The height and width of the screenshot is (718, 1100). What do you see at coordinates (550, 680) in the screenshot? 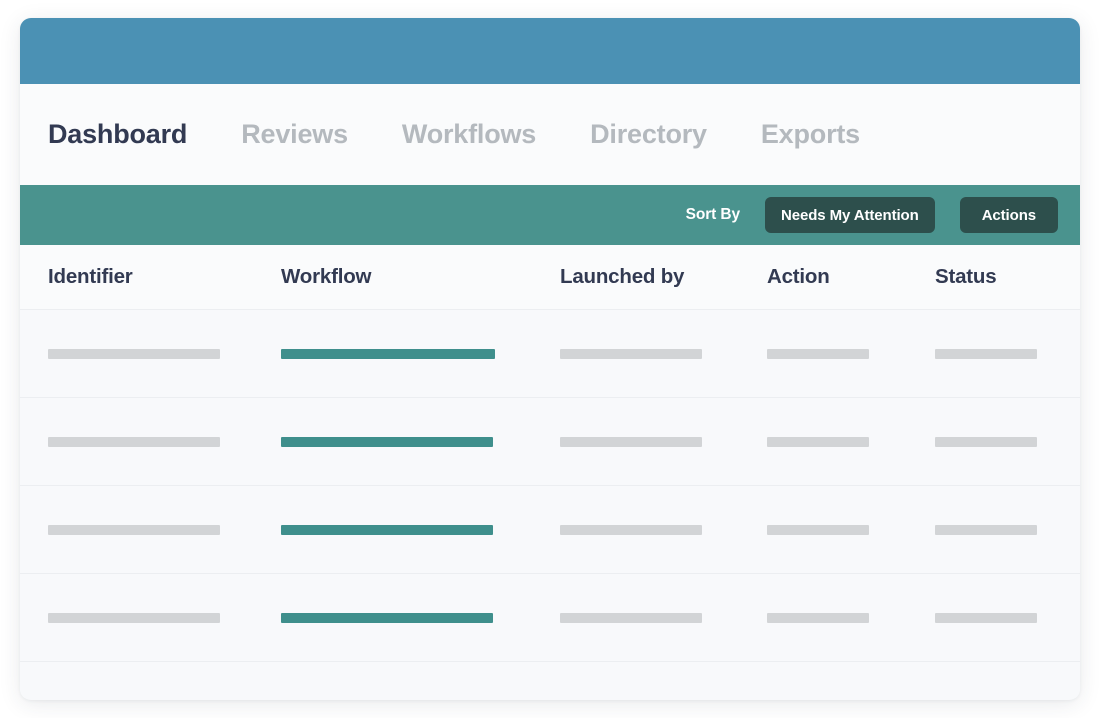
I see `table-footer-strip` at bounding box center [550, 680].